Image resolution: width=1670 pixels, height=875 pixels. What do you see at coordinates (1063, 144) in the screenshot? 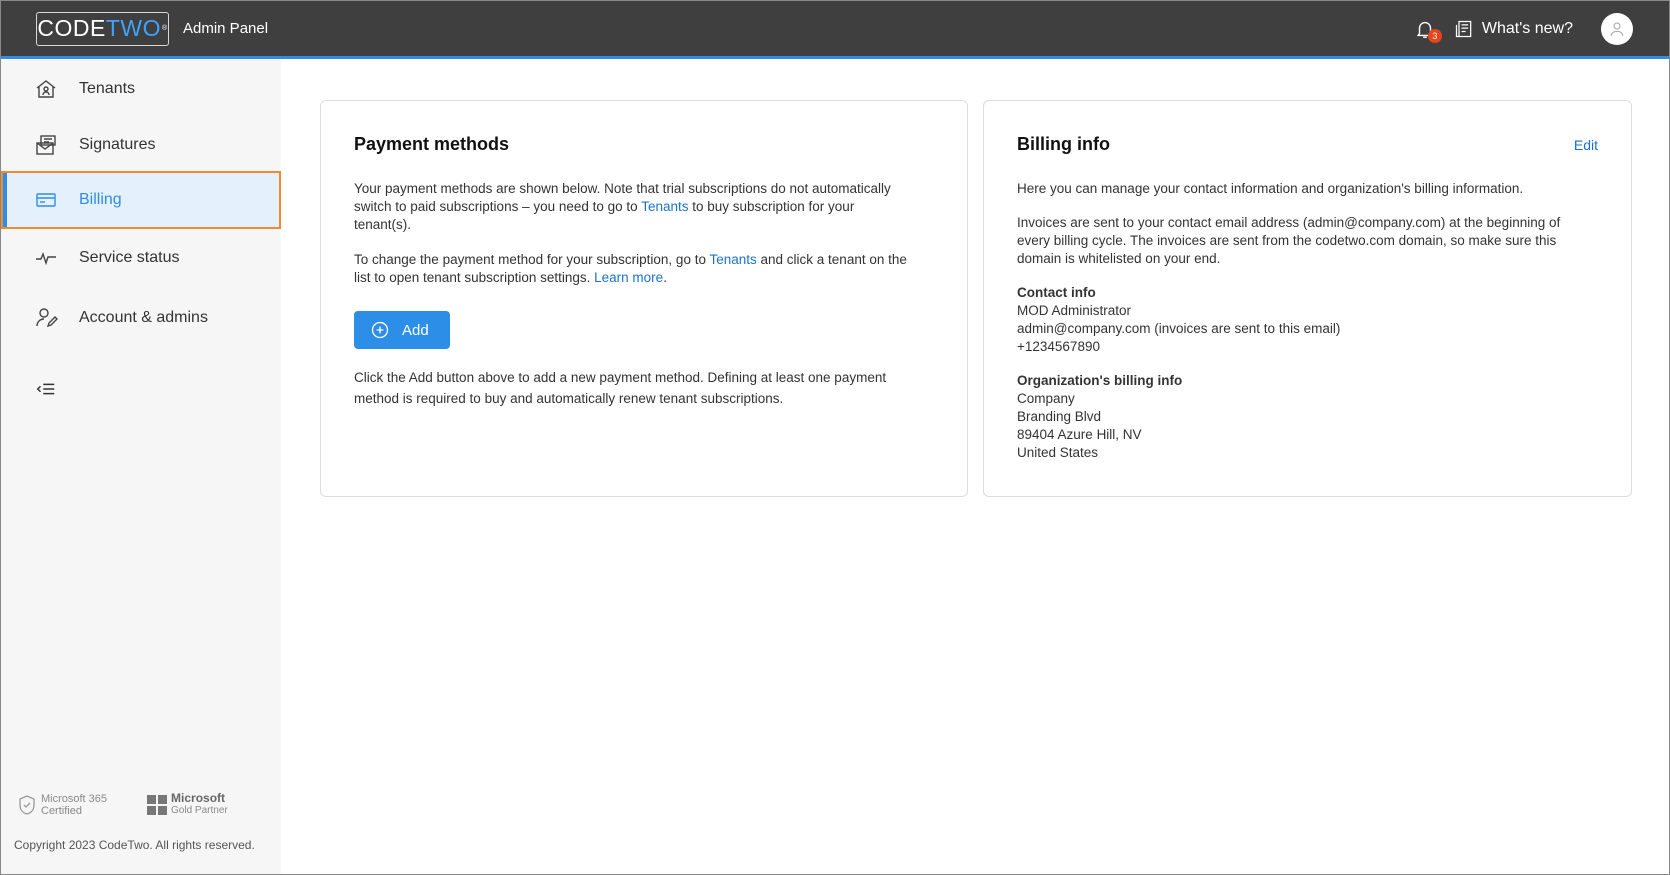
I see `billing-info-title: Billing info` at bounding box center [1063, 144].